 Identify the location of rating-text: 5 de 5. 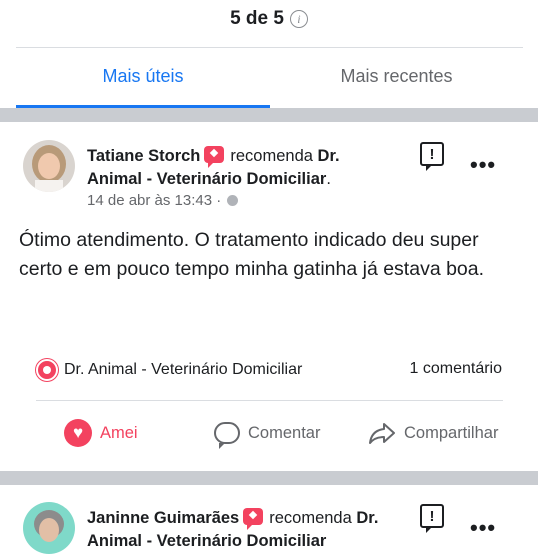
(257, 18).